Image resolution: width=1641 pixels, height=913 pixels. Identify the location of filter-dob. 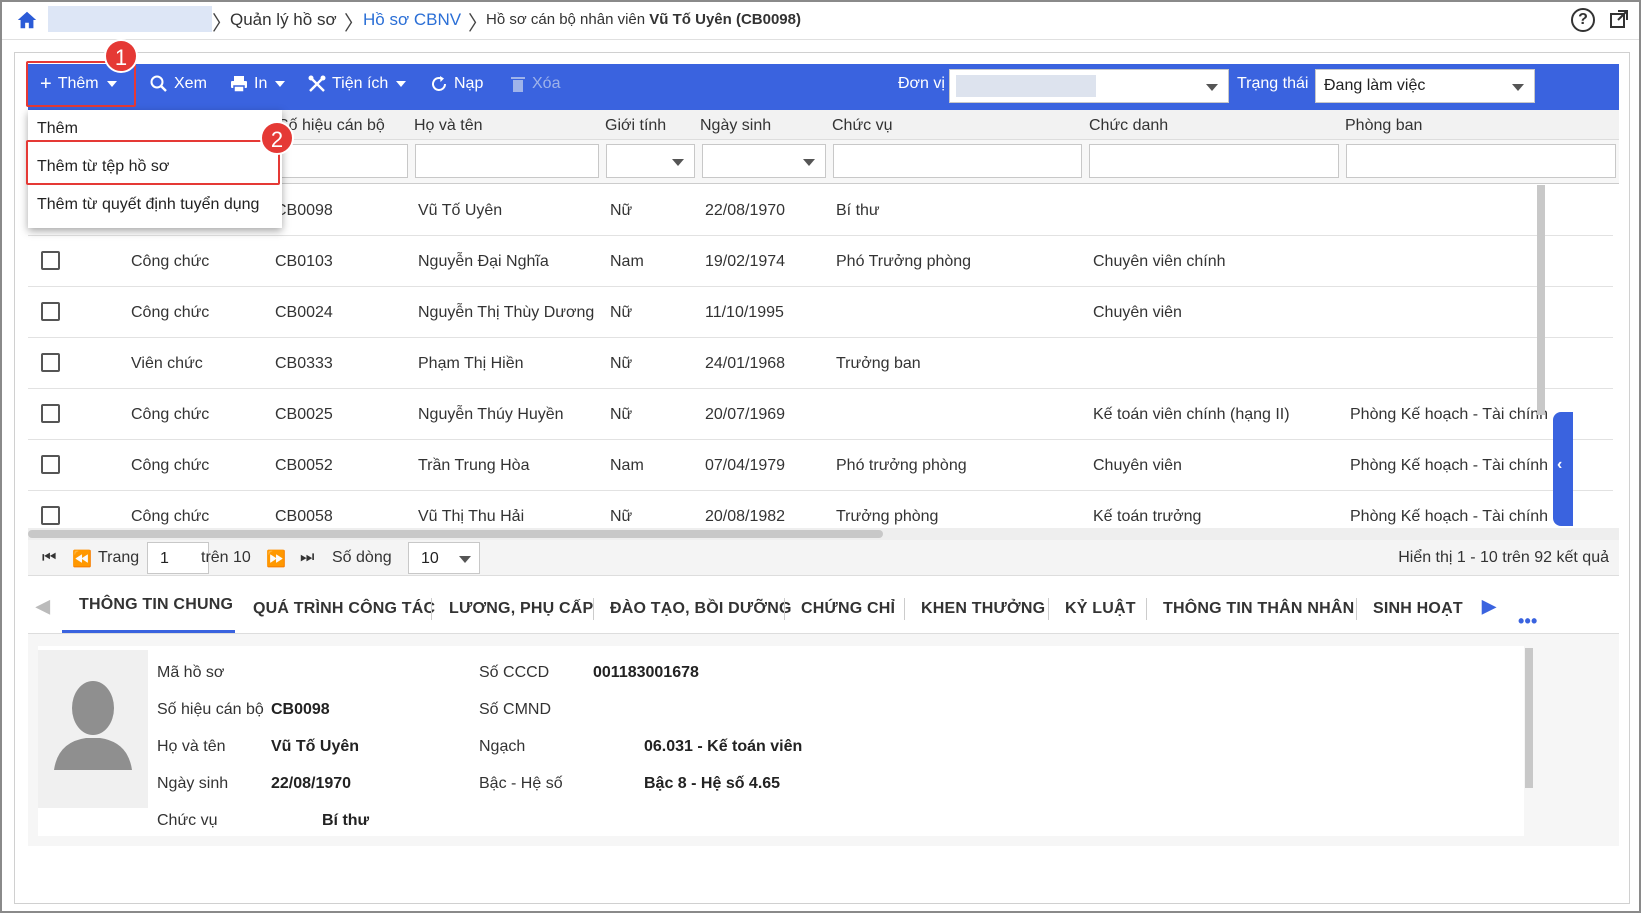
(764, 161).